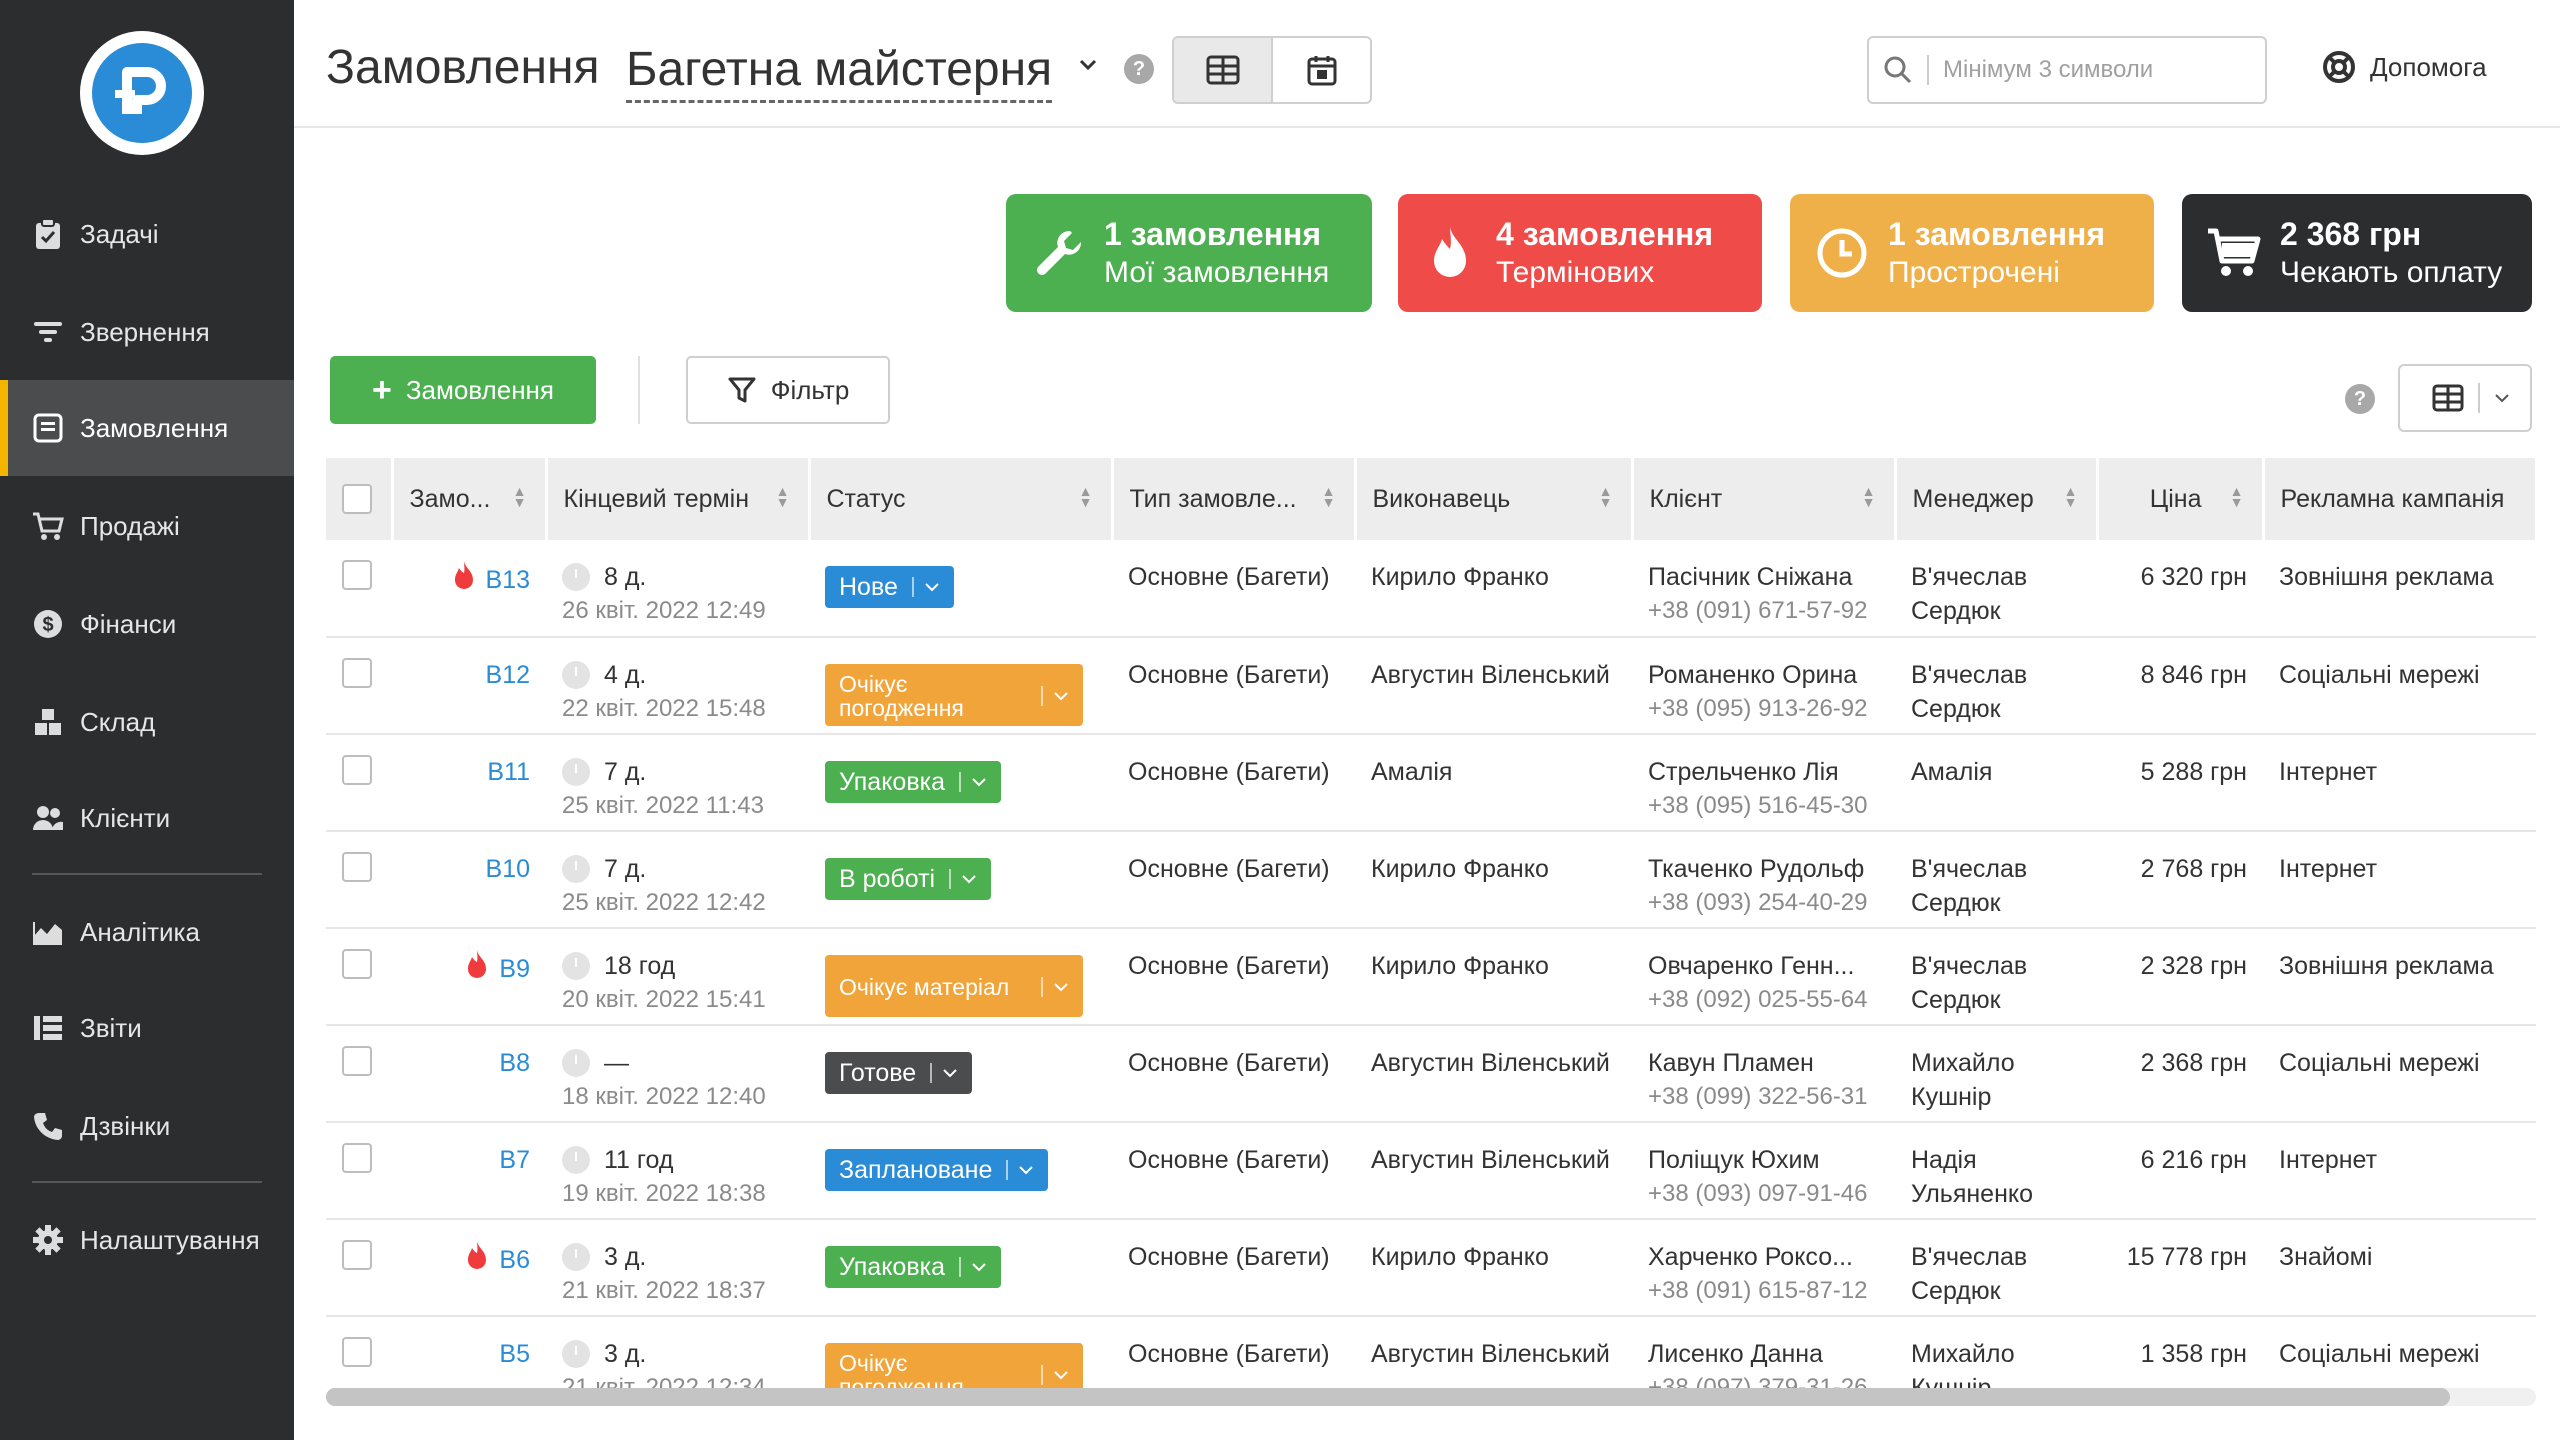 The width and height of the screenshot is (2560, 1440). I want to click on client-phone: +38 (099) 322-56-31, so click(1763, 1097).